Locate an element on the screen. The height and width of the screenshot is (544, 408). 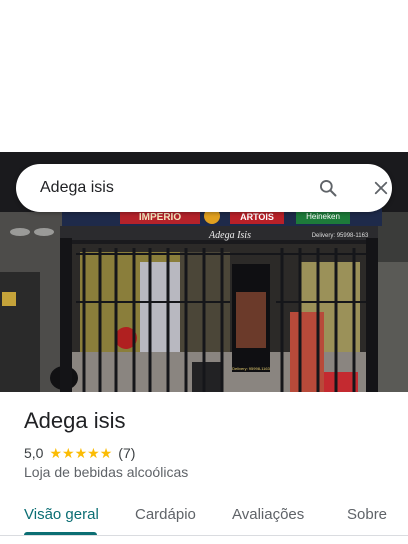
rating-row: 5,0 ★ ★ ★ ★ ★ (7) is located at coordinates (79, 453).